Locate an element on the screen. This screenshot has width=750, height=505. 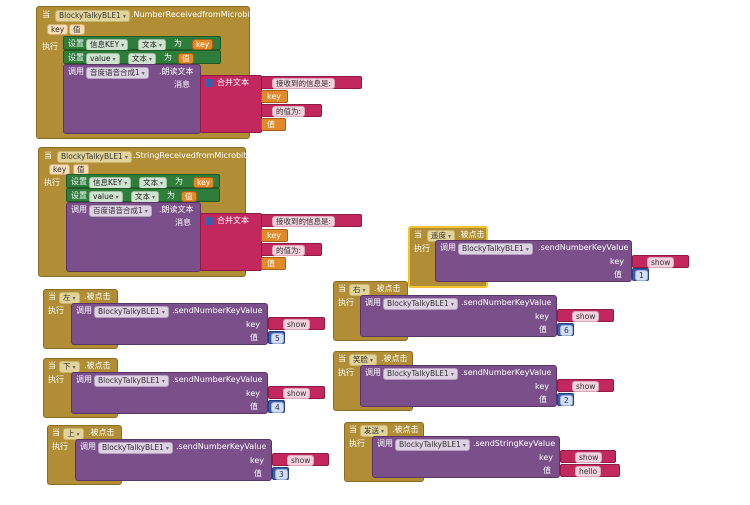
get-key-label: key is located at coordinates (274, 96).